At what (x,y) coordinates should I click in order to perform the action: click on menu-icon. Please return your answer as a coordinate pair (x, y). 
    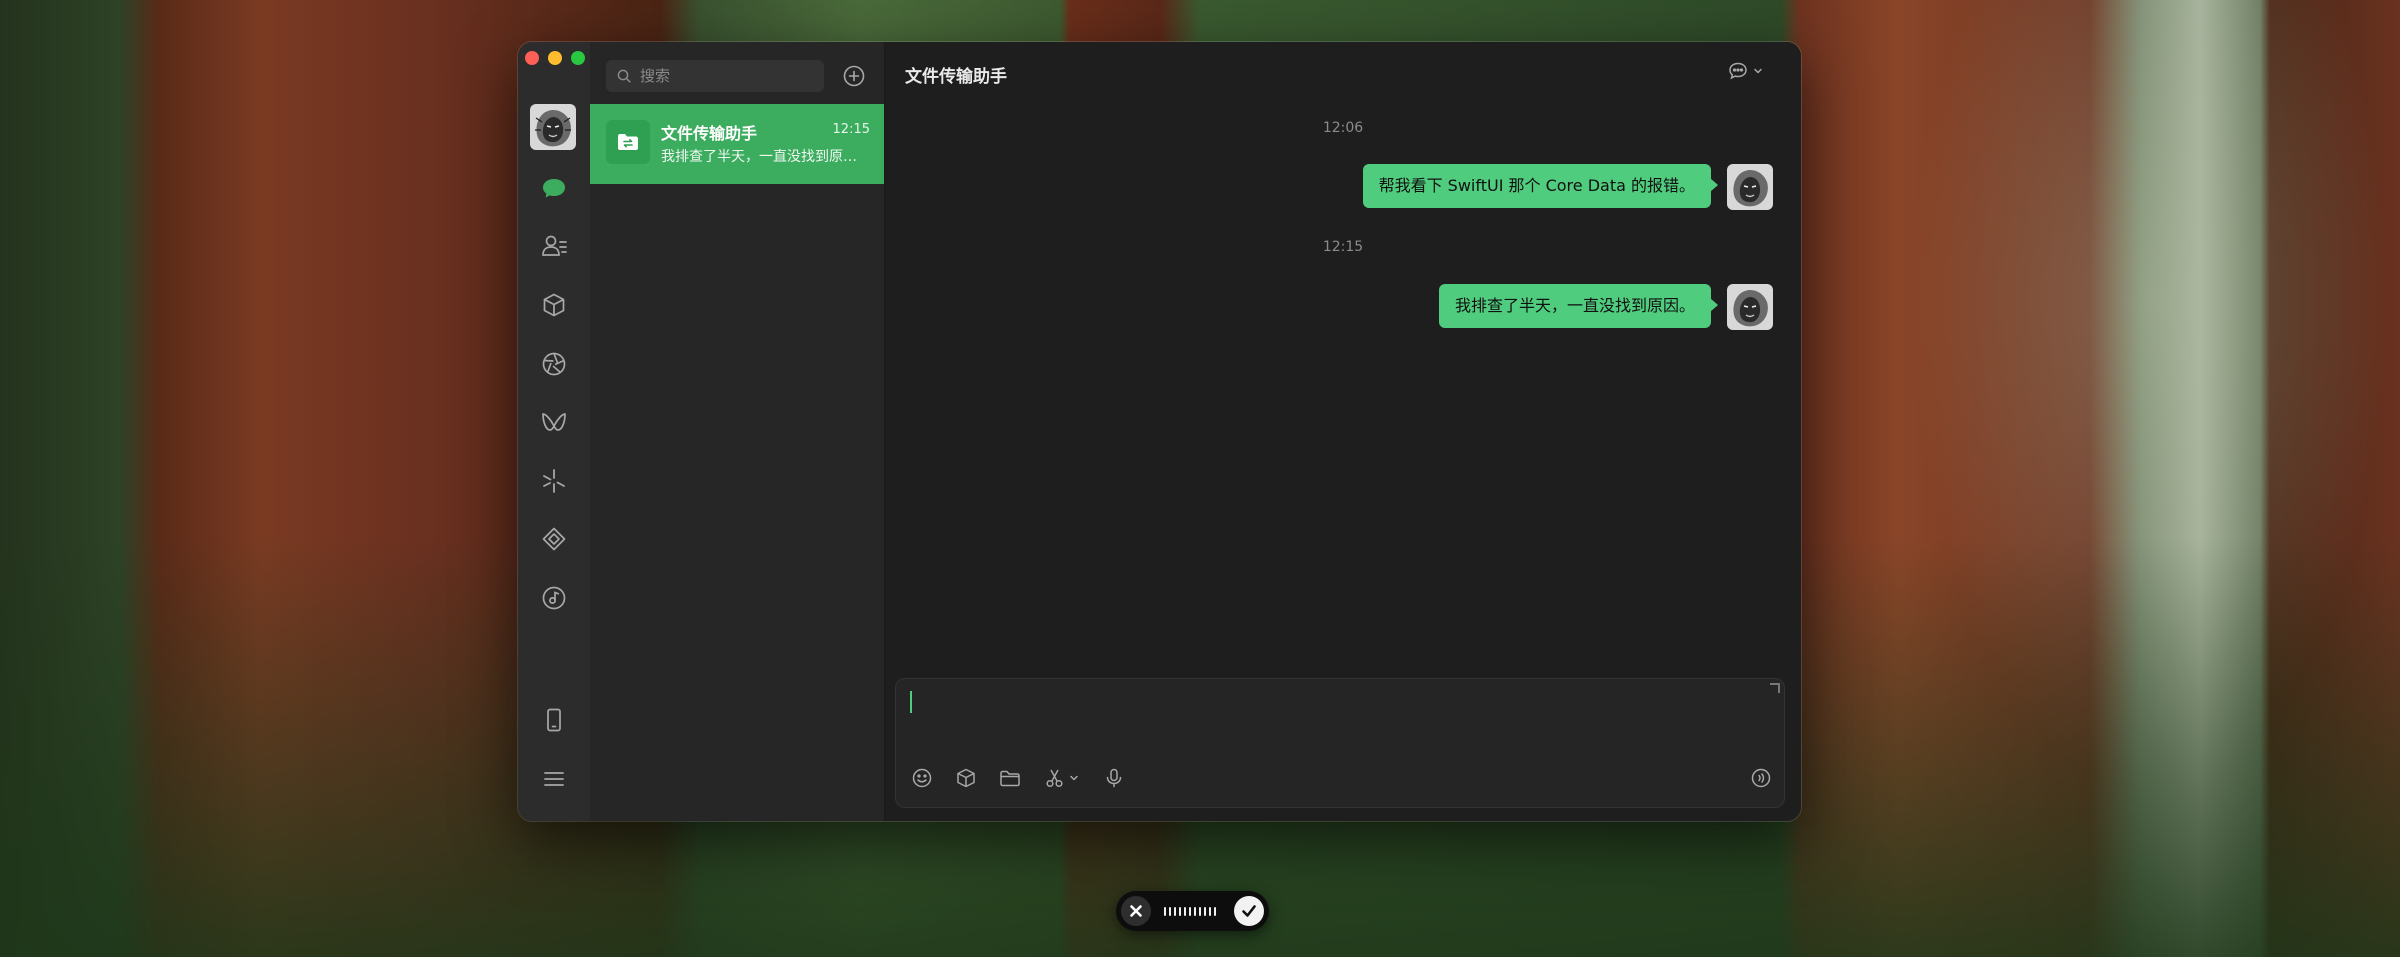
    Looking at the image, I should click on (554, 779).